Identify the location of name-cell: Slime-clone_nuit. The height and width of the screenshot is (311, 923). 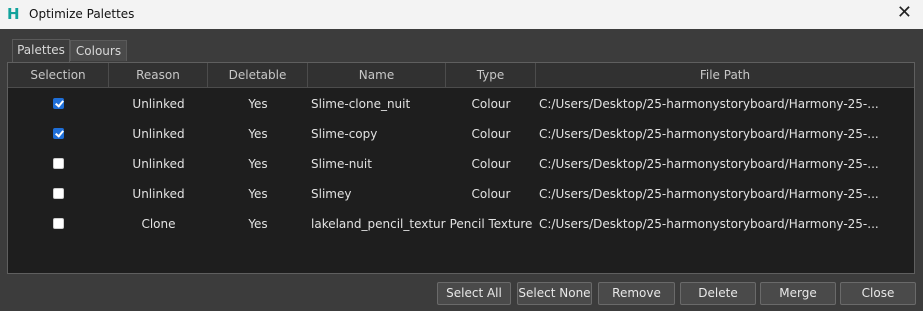
(361, 104).